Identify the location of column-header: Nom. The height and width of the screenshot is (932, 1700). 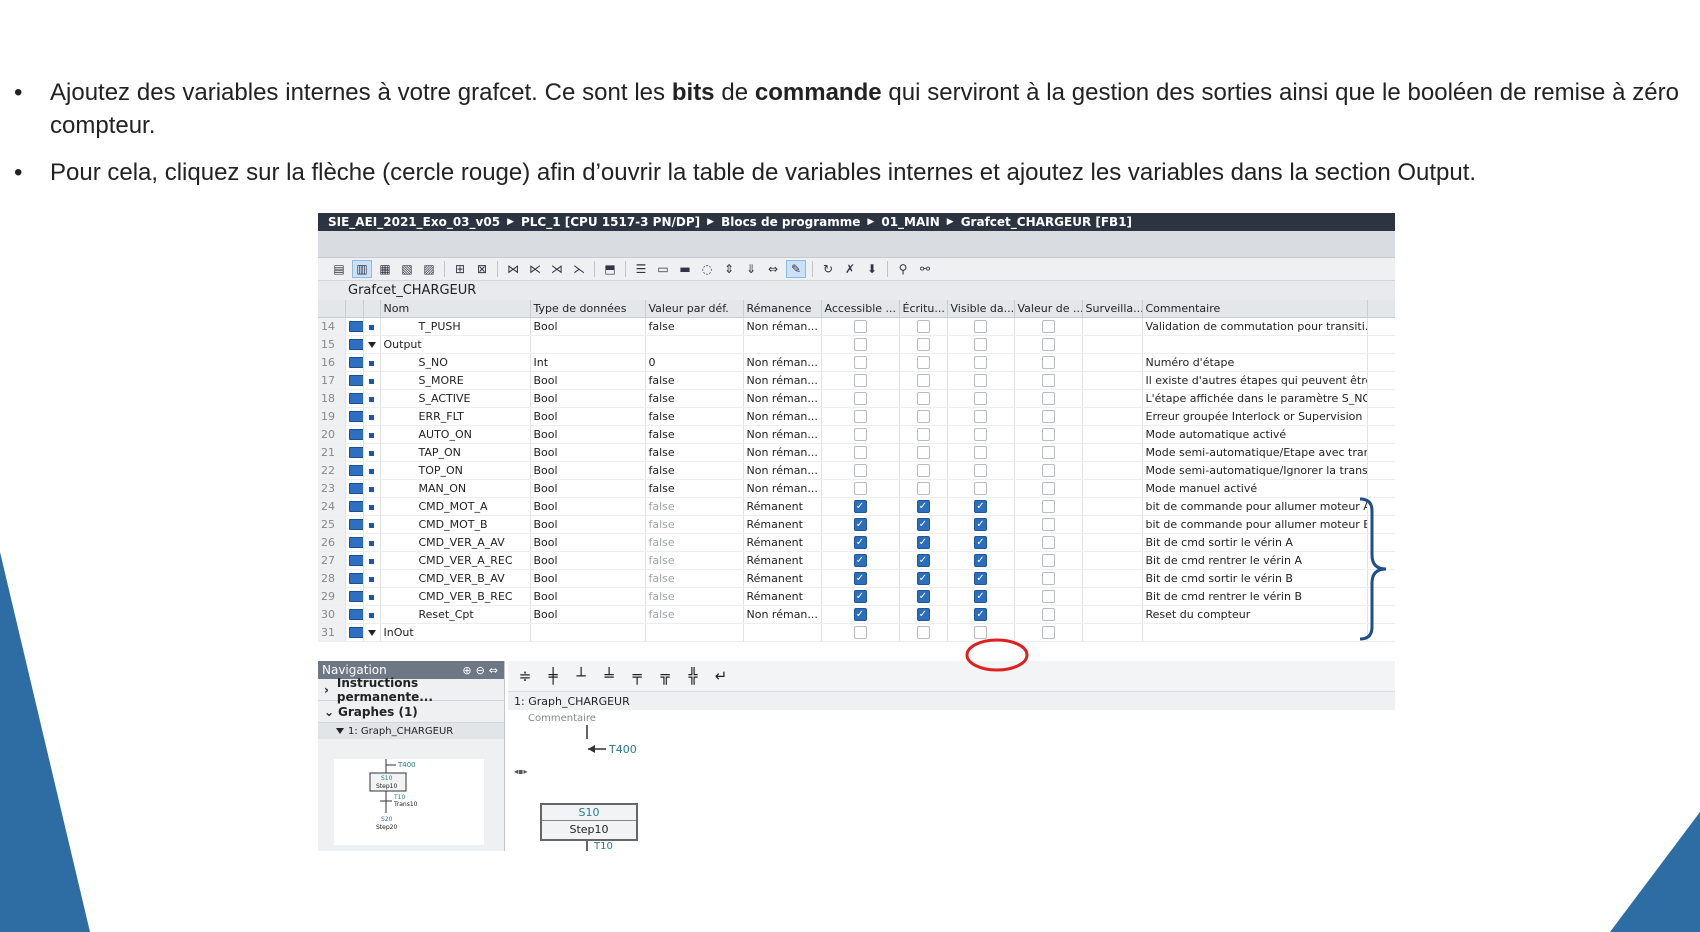
(455, 309).